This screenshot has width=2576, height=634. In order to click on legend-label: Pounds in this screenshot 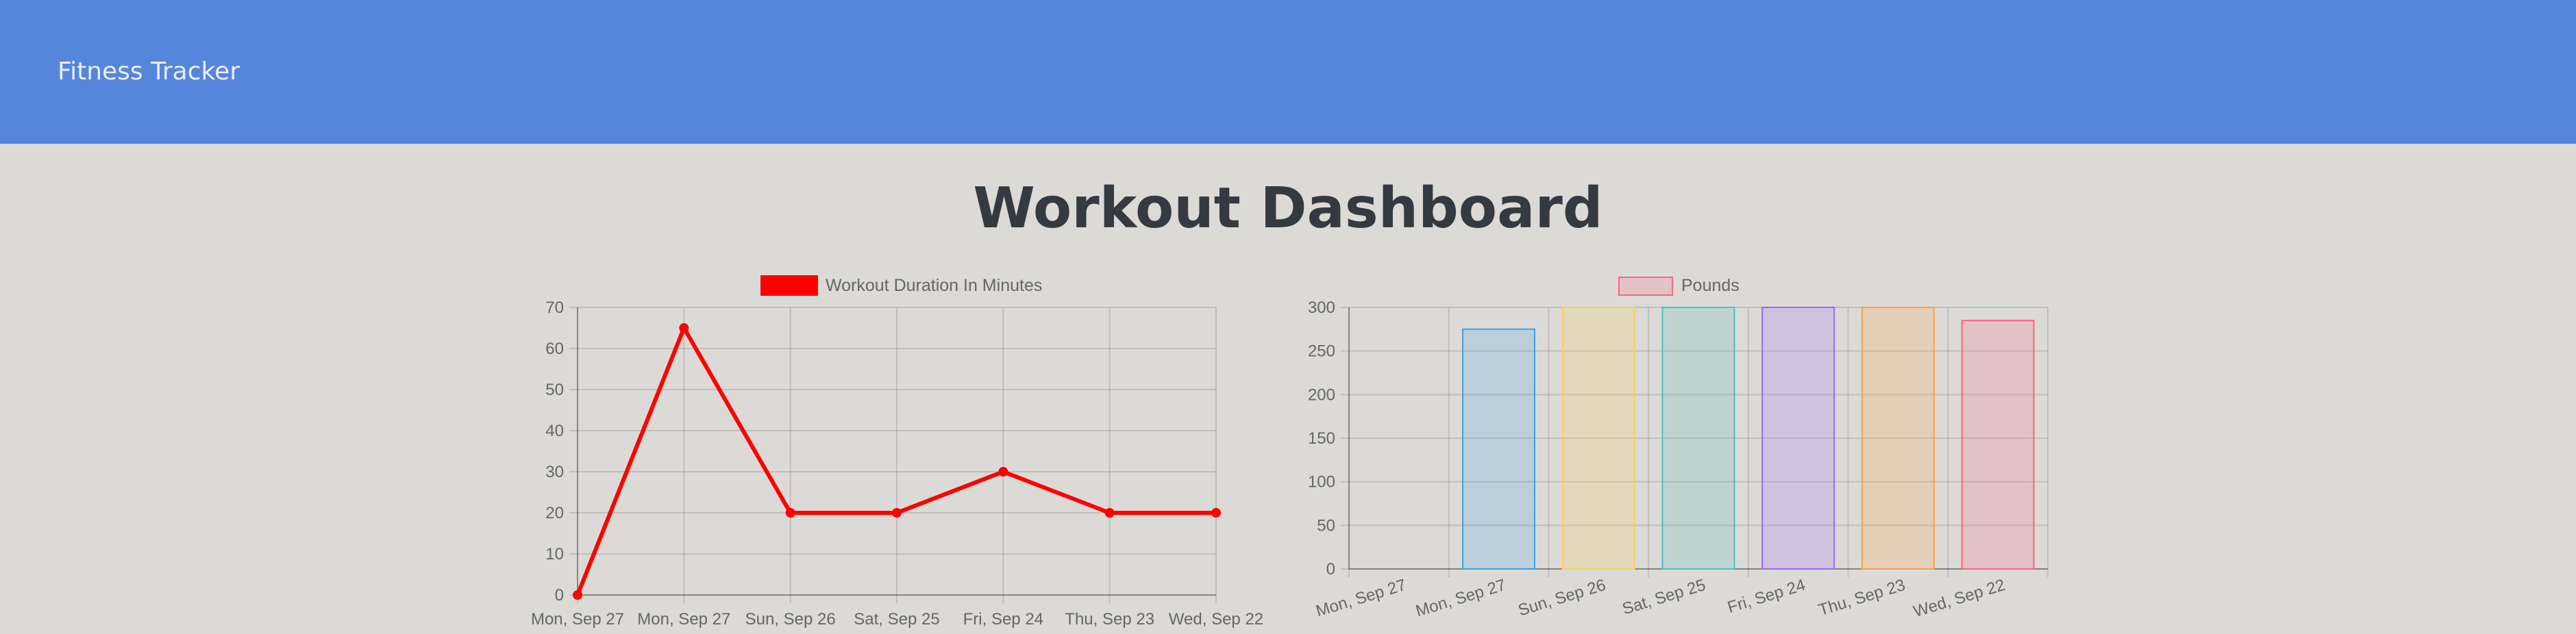, I will do `click(1710, 285)`.